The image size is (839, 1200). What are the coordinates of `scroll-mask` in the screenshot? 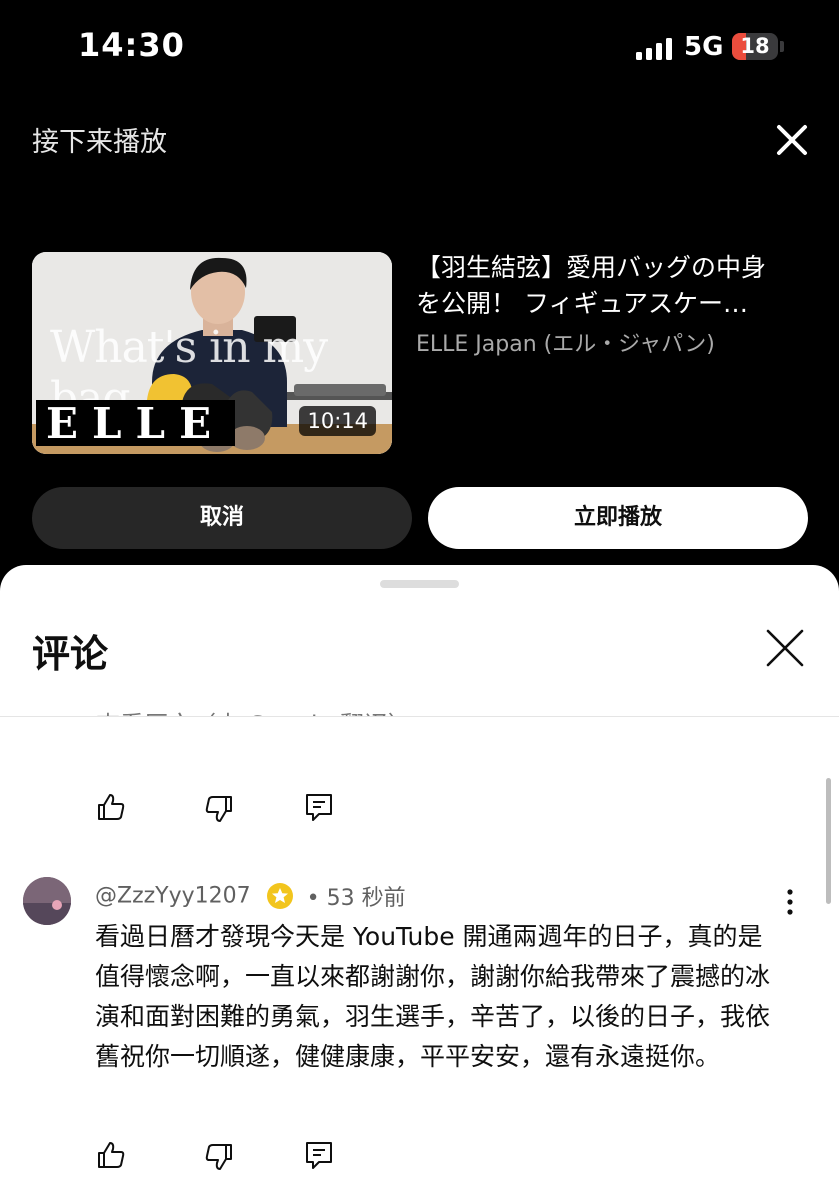 It's located at (419, 732).